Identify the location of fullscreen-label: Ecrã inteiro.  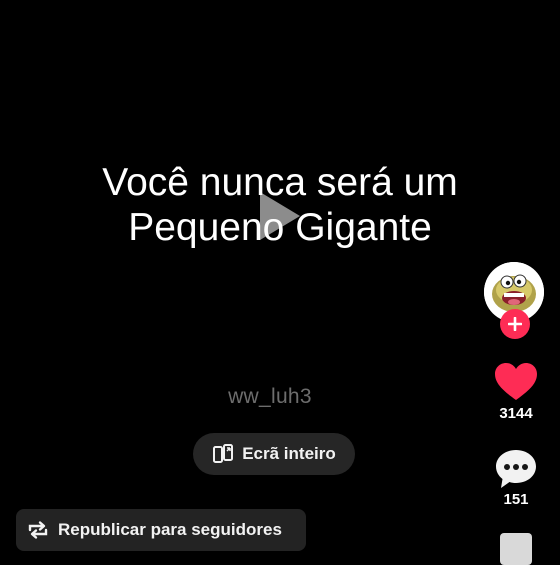
(289, 453).